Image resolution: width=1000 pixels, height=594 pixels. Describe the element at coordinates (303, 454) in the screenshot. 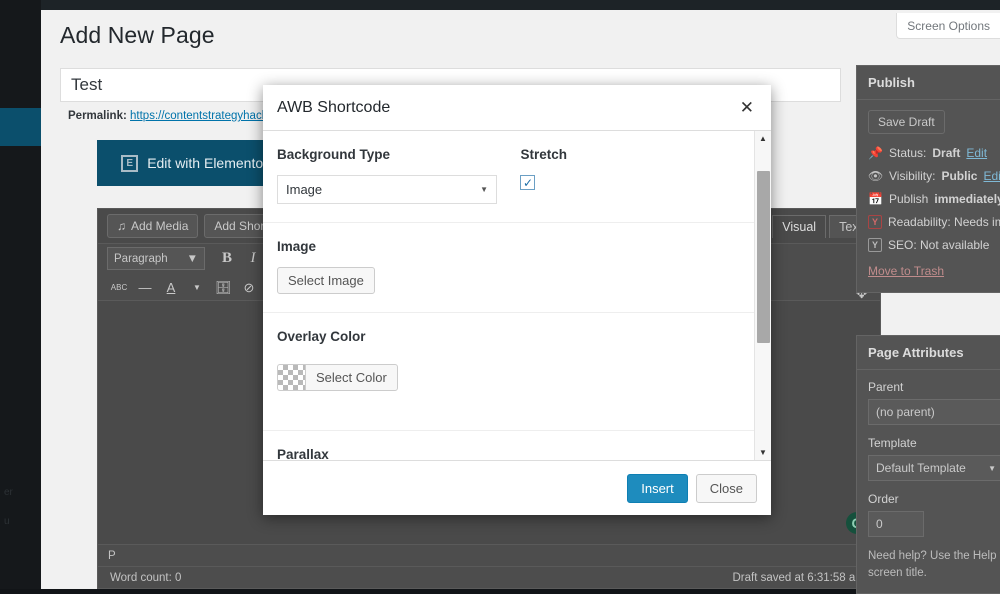

I see `parallax-label: Parallax` at that location.